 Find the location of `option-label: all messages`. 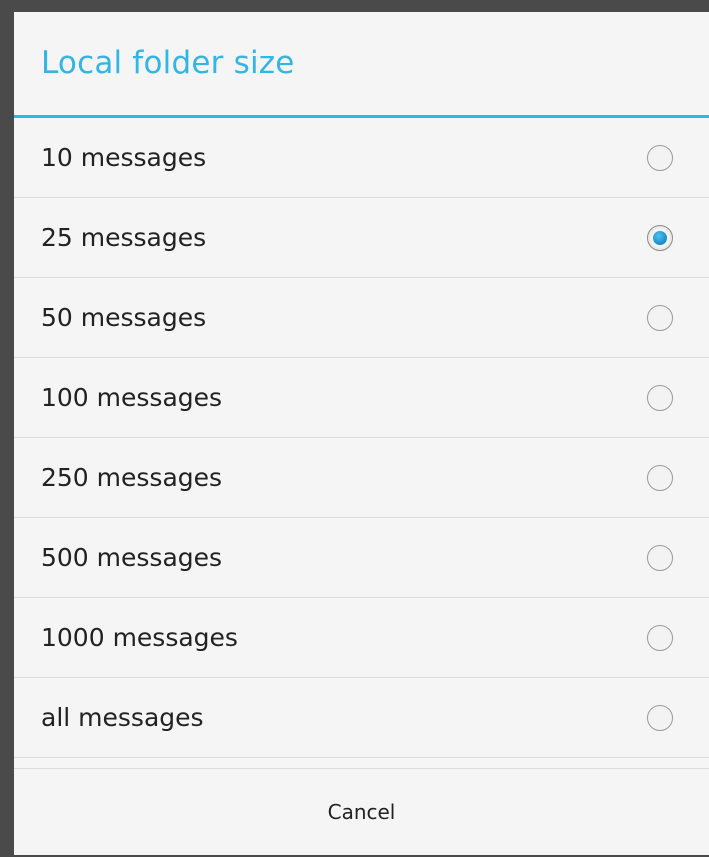

option-label: all messages is located at coordinates (122, 717).